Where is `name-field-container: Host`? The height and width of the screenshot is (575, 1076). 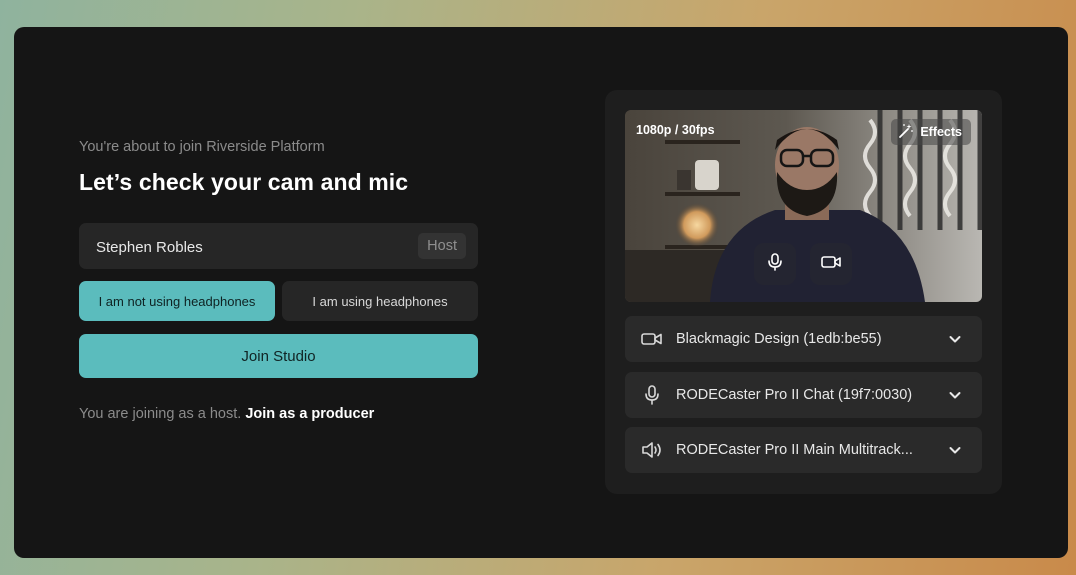 name-field-container: Host is located at coordinates (278, 247).